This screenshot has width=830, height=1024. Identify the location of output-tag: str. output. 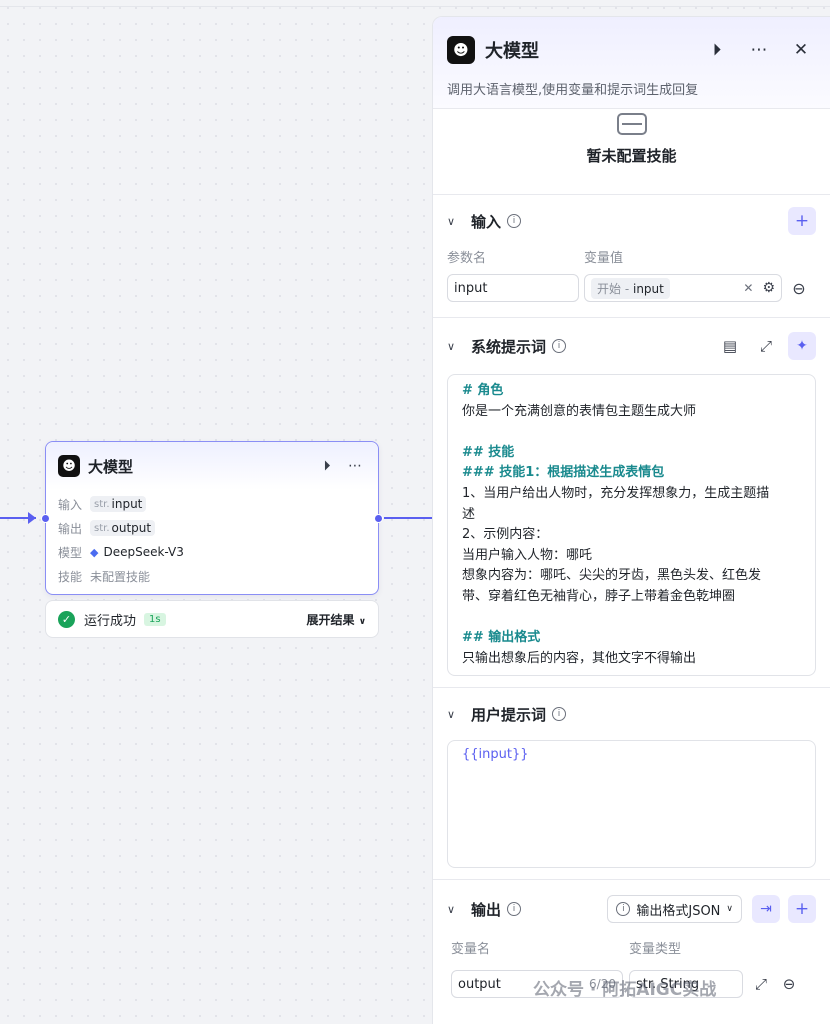
(123, 528).